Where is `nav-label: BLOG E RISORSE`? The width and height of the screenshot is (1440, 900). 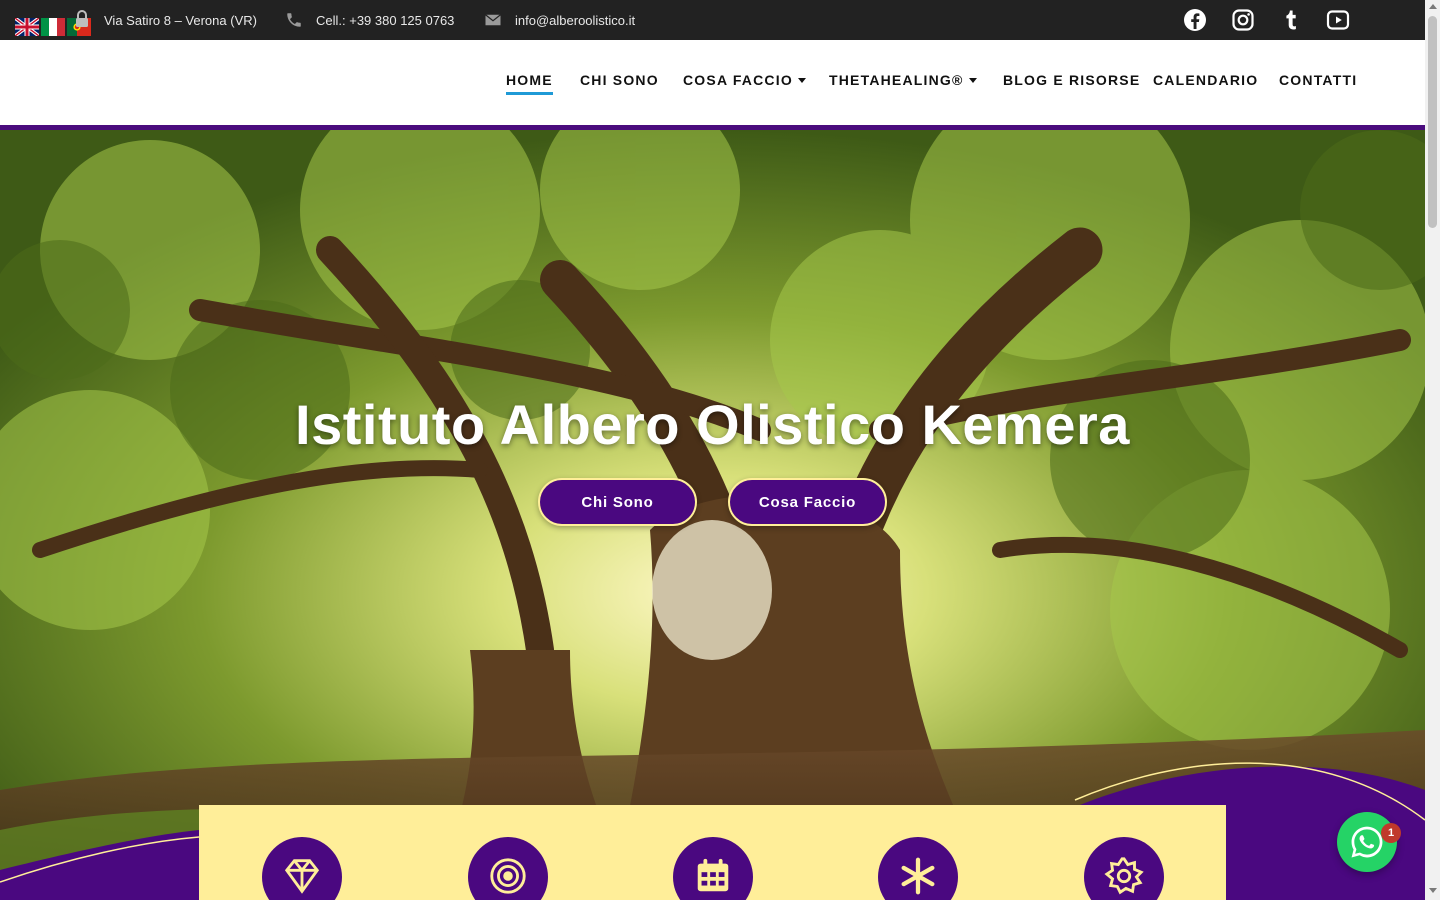 nav-label: BLOG E RISORSE is located at coordinates (1072, 80).